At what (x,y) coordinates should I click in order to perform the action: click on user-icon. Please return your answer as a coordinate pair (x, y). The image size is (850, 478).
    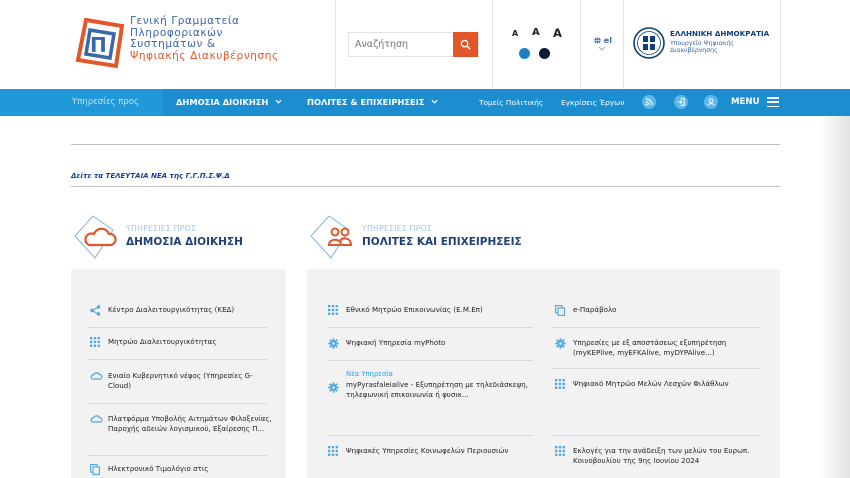
    Looking at the image, I should click on (711, 102).